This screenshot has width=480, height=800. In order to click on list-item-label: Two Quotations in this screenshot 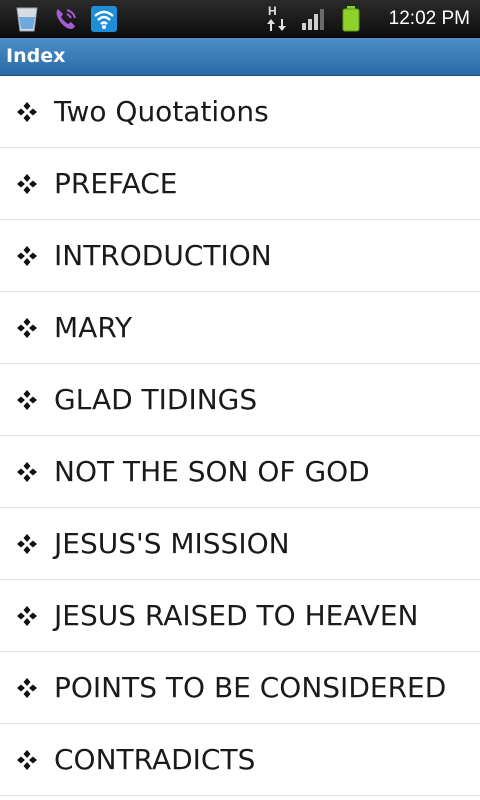, I will do `click(161, 111)`.